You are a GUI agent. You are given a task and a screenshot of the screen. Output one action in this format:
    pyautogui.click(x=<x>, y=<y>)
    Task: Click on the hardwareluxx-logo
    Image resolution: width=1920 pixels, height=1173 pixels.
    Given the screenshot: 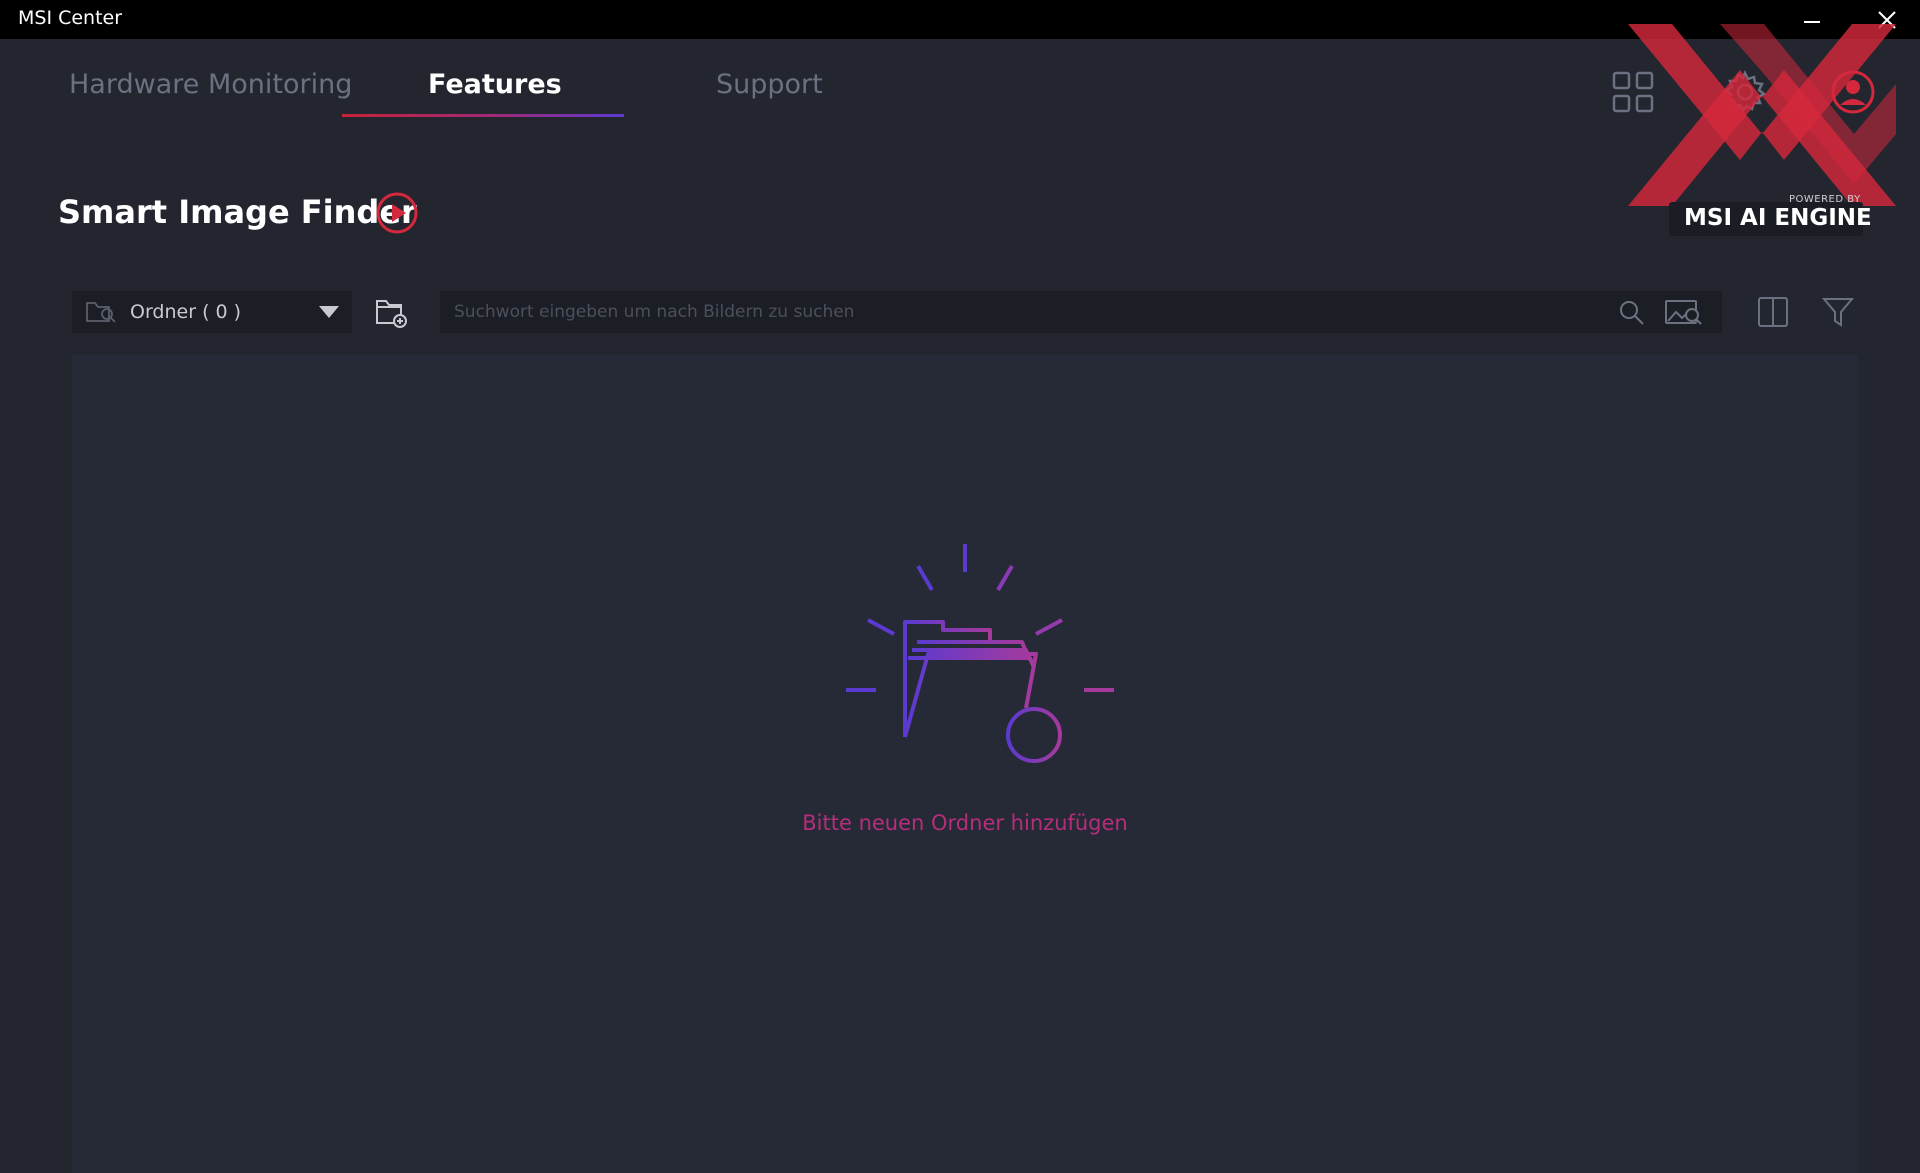 What is the action you would take?
    pyautogui.click(x=1762, y=115)
    